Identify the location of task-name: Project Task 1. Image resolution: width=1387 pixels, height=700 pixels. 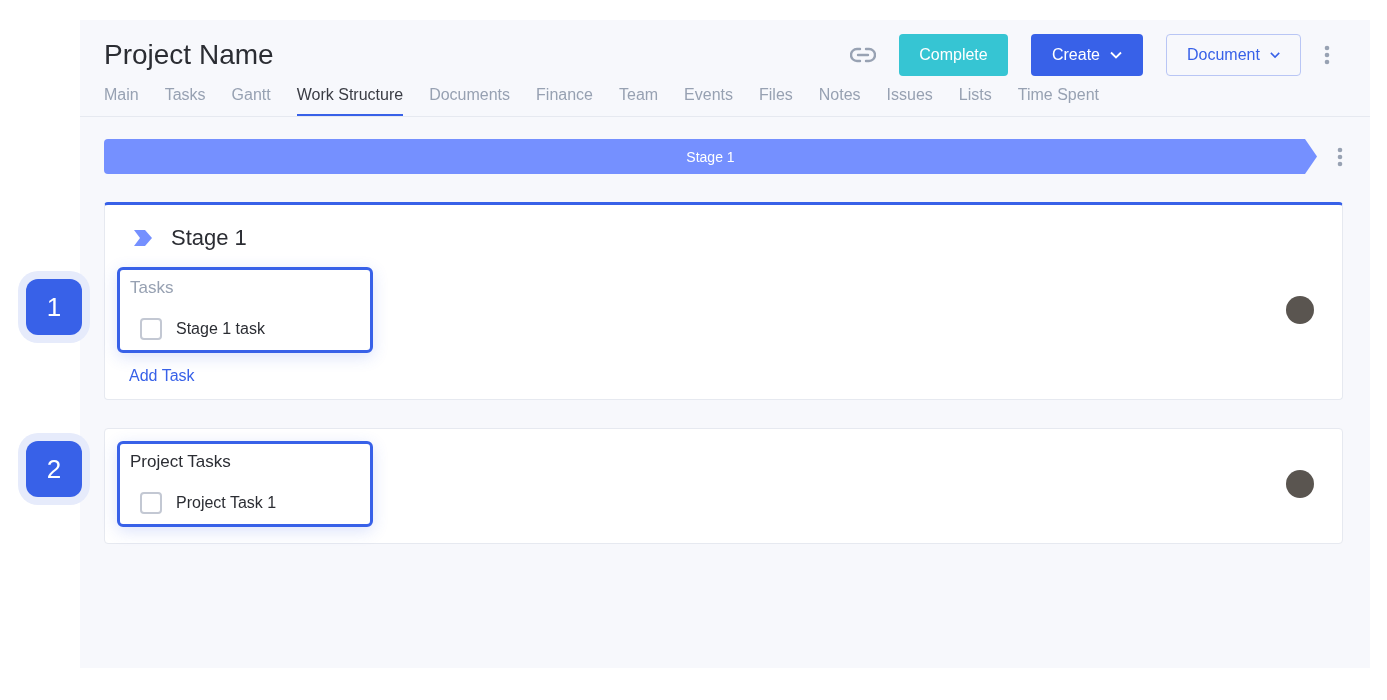
(226, 503).